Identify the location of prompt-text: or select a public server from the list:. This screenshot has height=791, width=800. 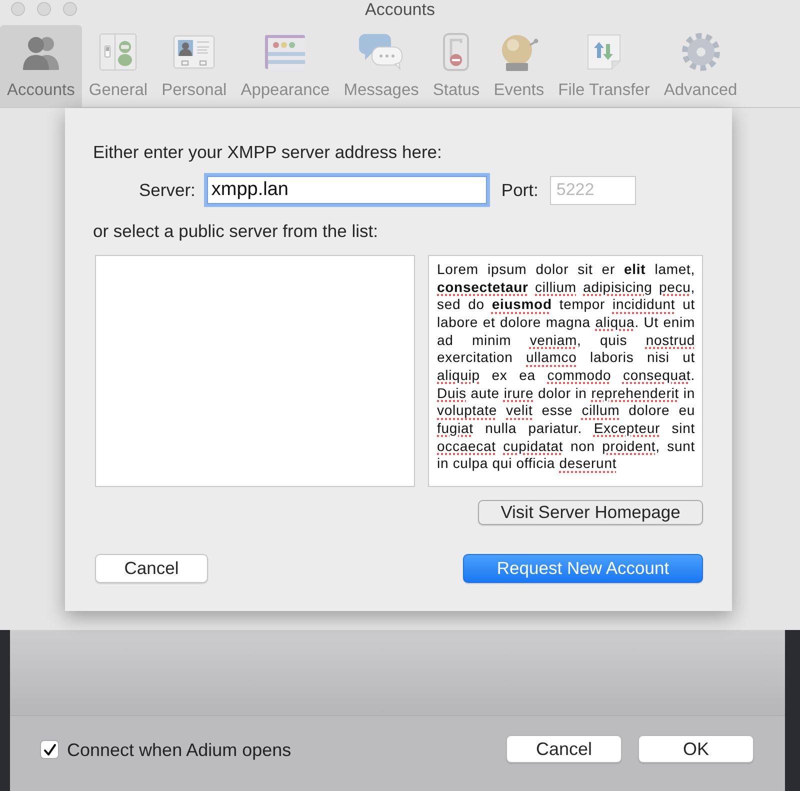
(236, 231).